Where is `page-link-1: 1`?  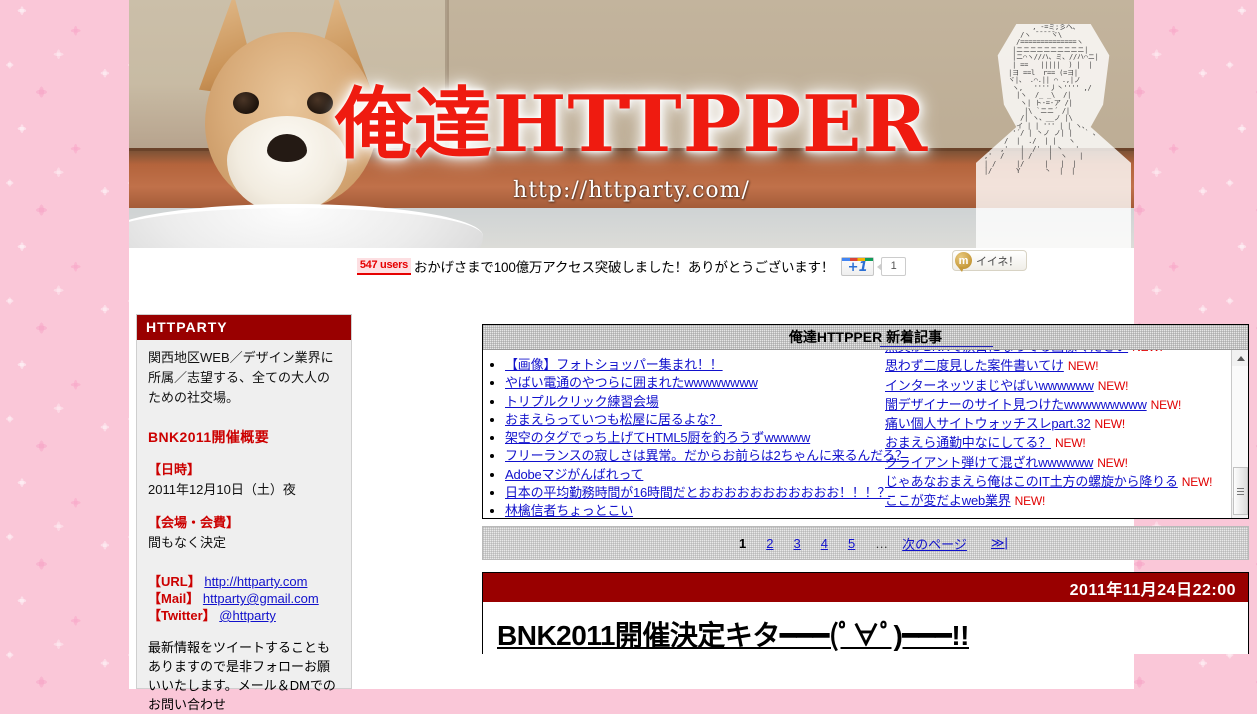
page-link-1: 1 is located at coordinates (742, 543).